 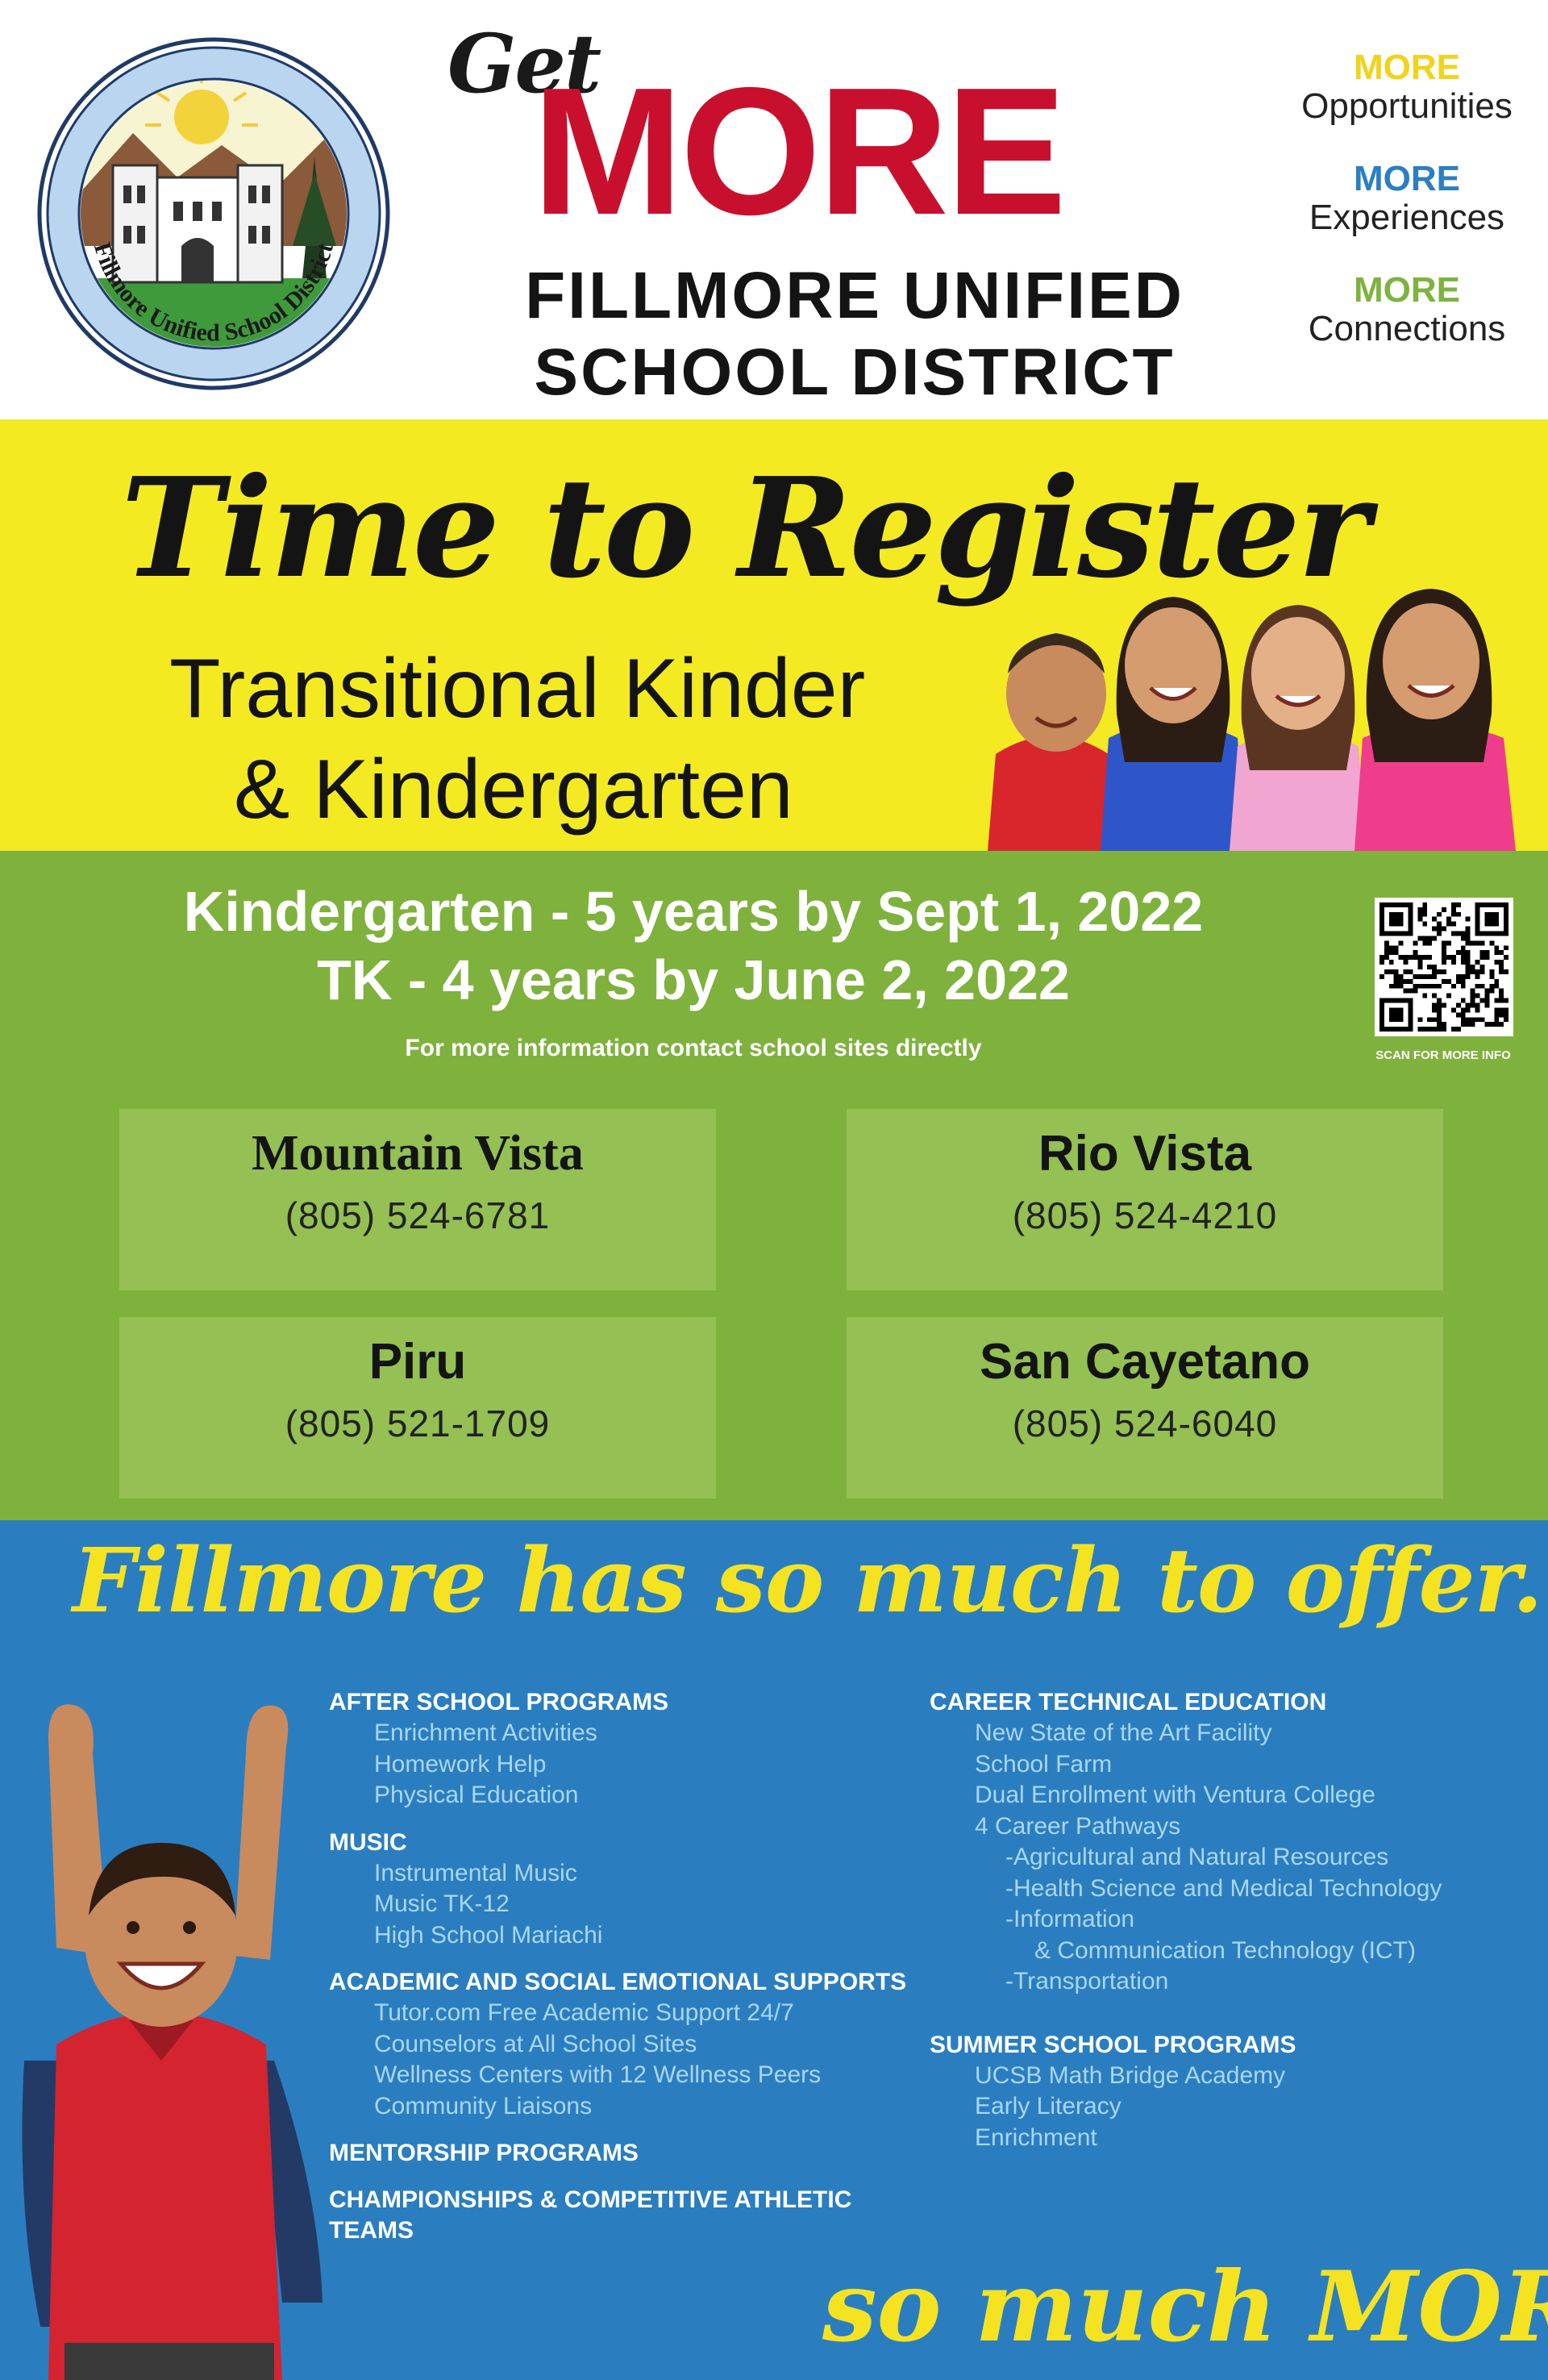 I want to click on tagline-word: Connections, so click(x=1407, y=328).